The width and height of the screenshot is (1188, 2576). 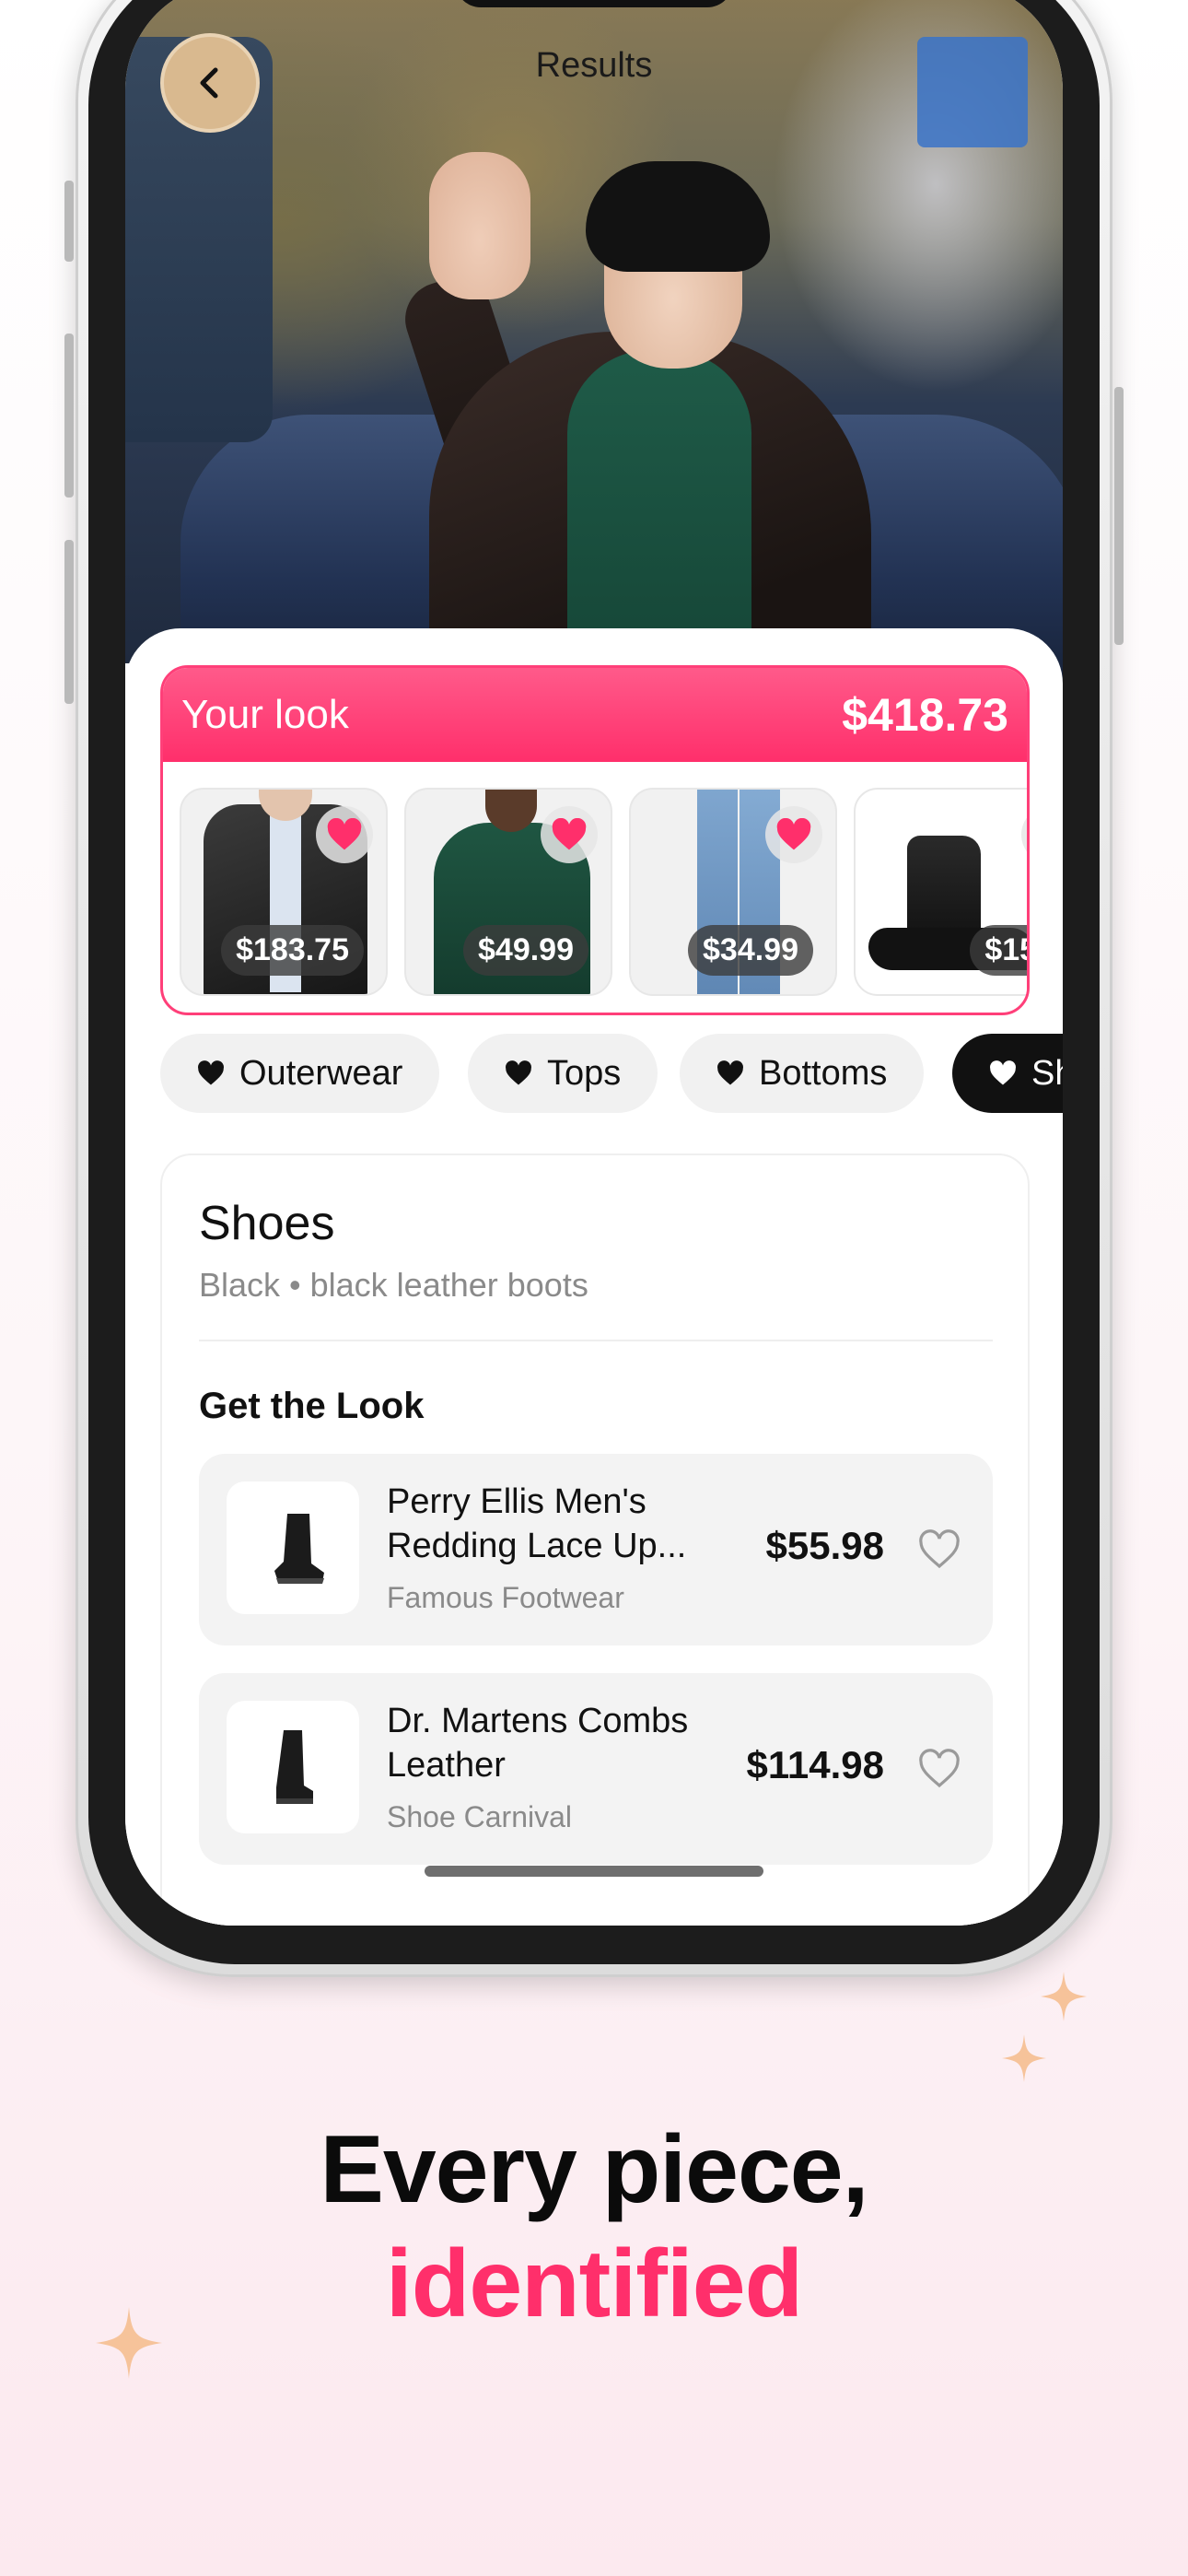 I want to click on your-look-total: $418.73, so click(x=925, y=715).